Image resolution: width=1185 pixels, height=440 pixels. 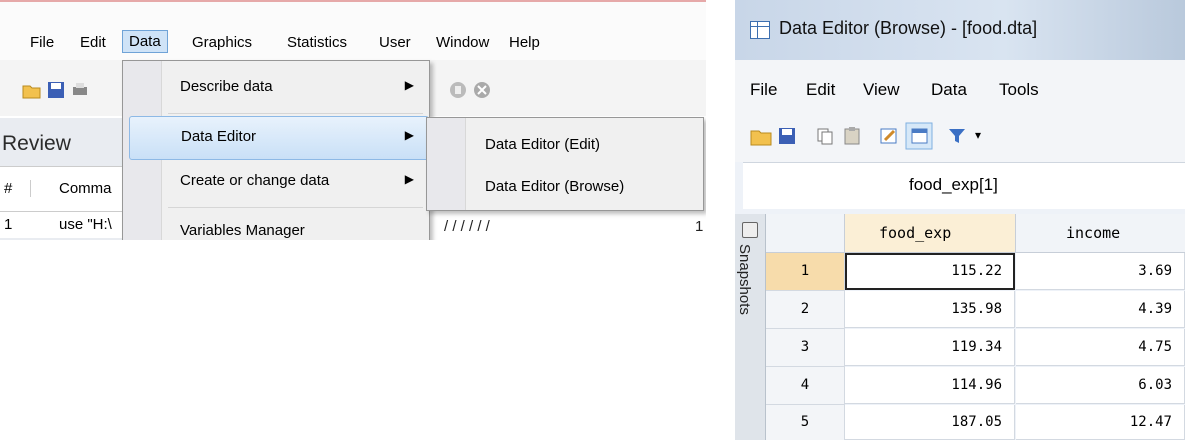 What do you see at coordinates (462, 42) in the screenshot?
I see `menu-window: Window` at bounding box center [462, 42].